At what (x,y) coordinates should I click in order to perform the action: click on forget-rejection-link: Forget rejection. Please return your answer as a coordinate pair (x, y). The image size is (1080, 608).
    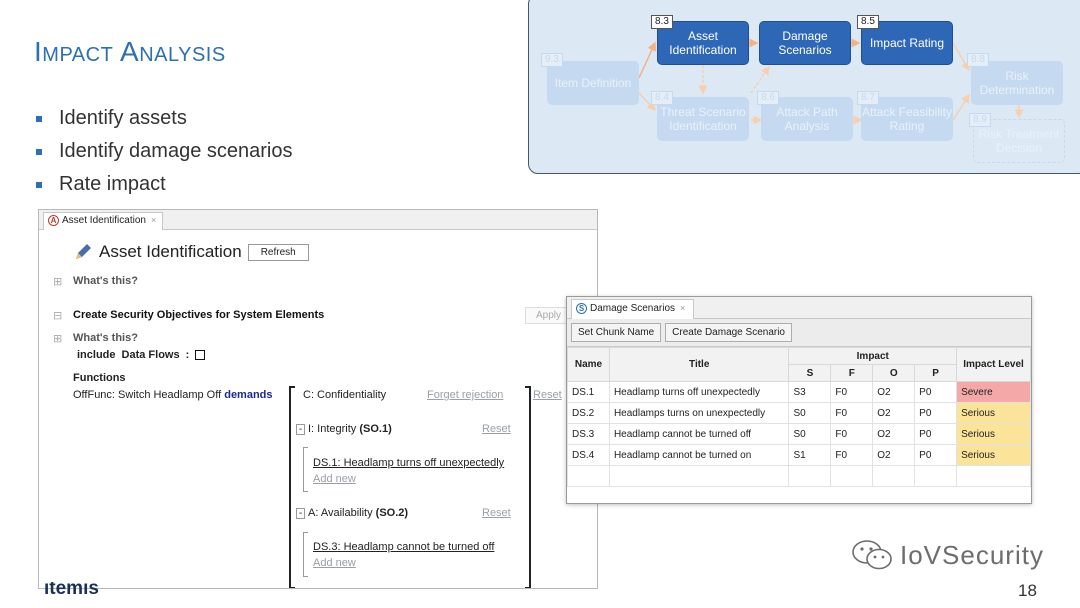
    Looking at the image, I should click on (465, 395).